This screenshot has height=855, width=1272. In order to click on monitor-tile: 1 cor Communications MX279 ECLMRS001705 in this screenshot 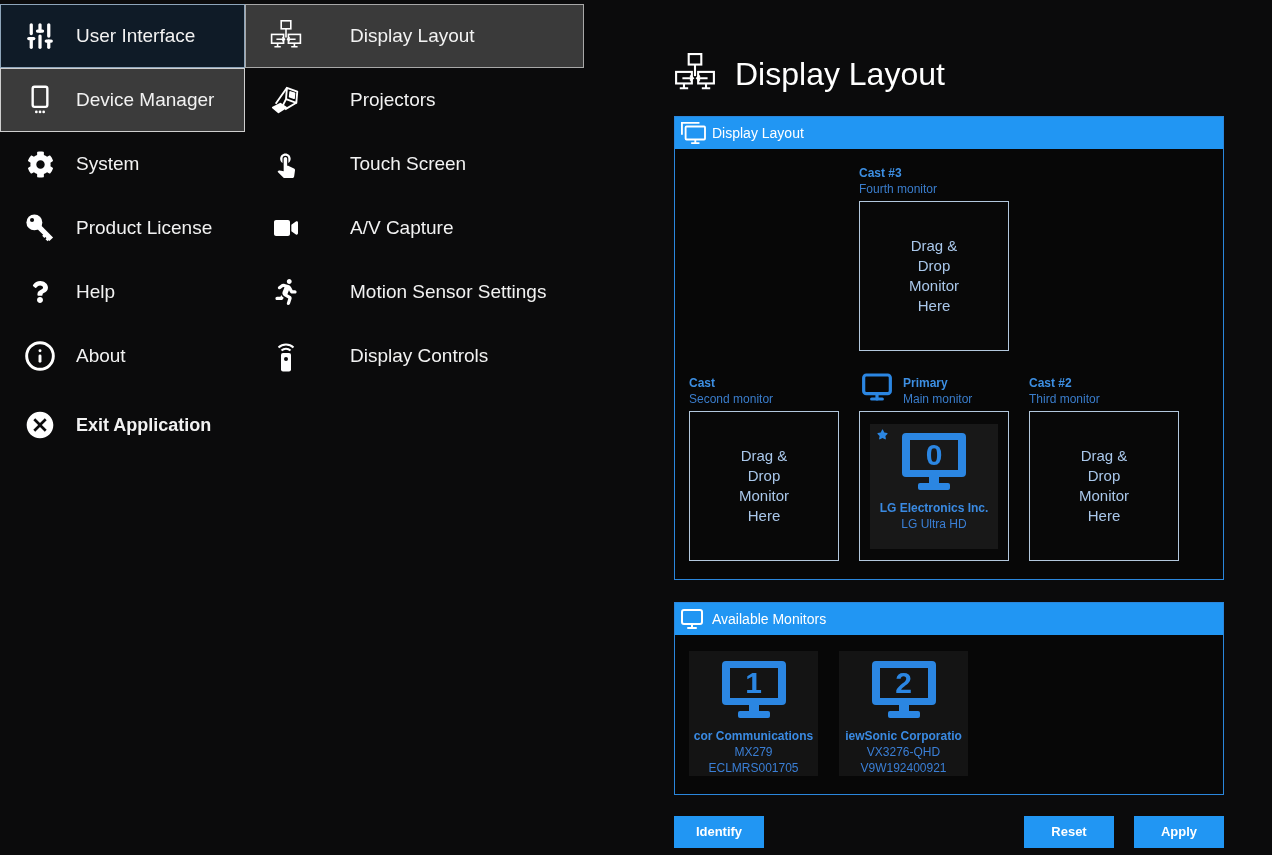, I will do `click(753, 713)`.